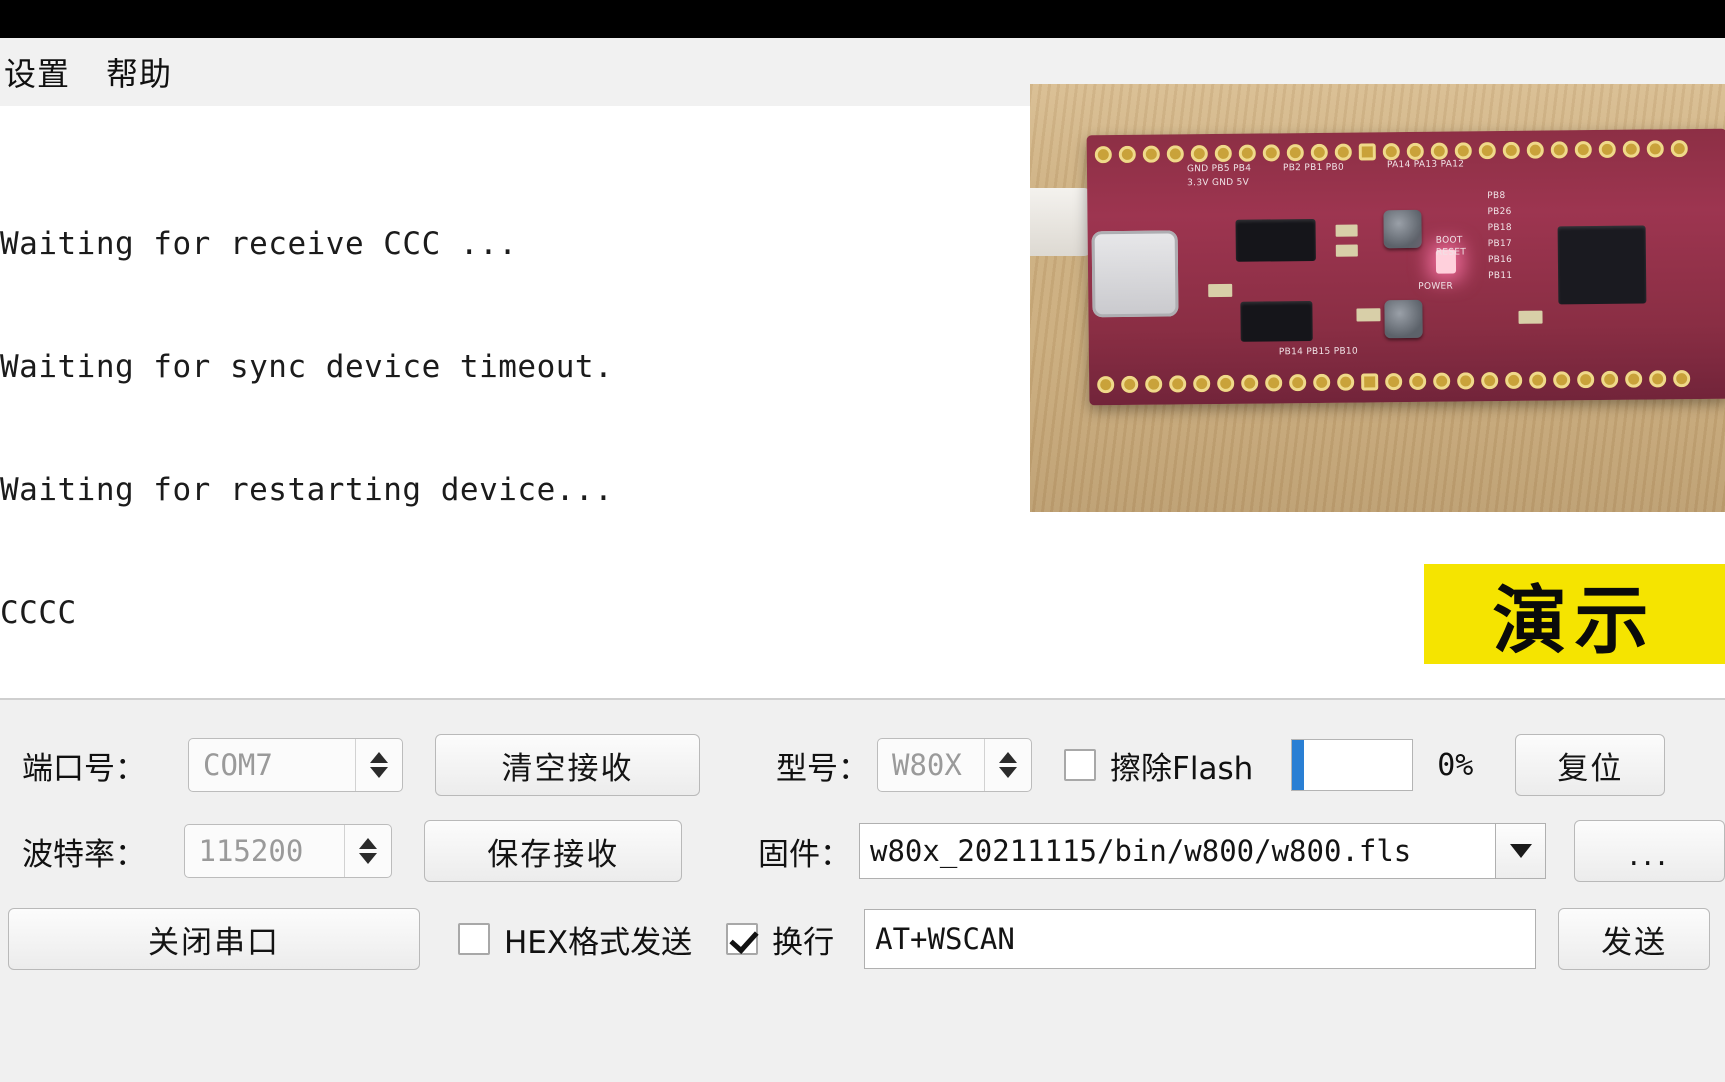 The width and height of the screenshot is (1725, 1082). Describe the element at coordinates (862, 19) in the screenshot. I see `window-top-strip` at that location.